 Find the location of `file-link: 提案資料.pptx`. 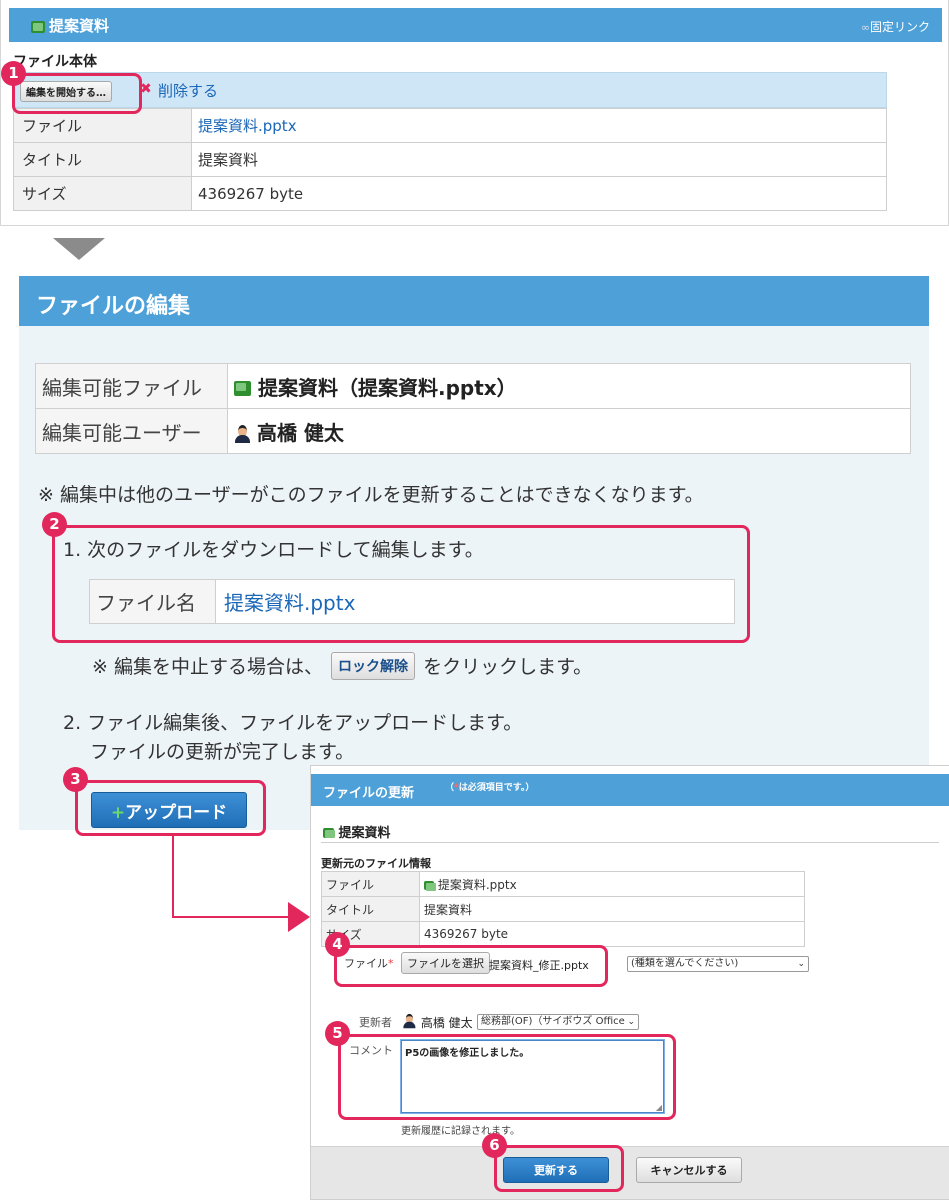

file-link: 提案資料.pptx is located at coordinates (539, 125).